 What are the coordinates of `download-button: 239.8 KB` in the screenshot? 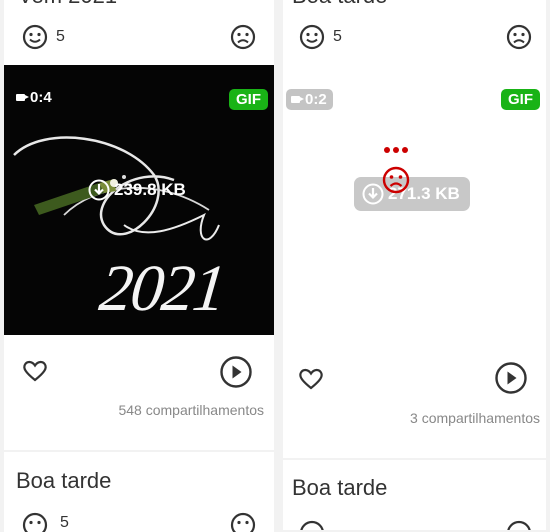 It's located at (137, 190).